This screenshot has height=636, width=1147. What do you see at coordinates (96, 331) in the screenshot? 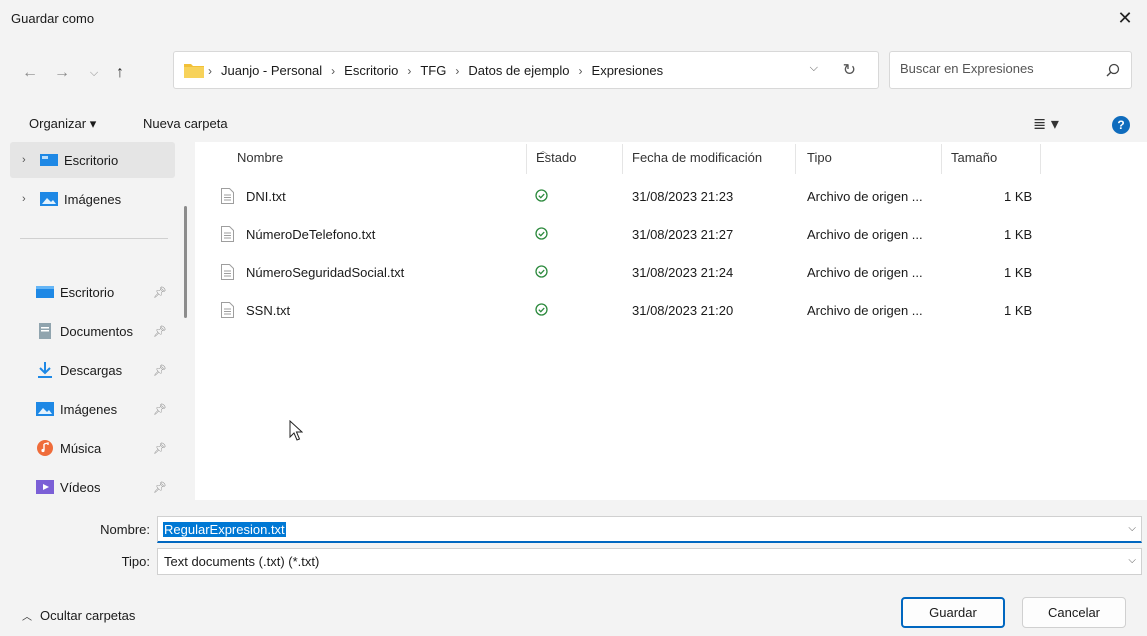
I see `sidebar-item-label: Documentos` at bounding box center [96, 331].